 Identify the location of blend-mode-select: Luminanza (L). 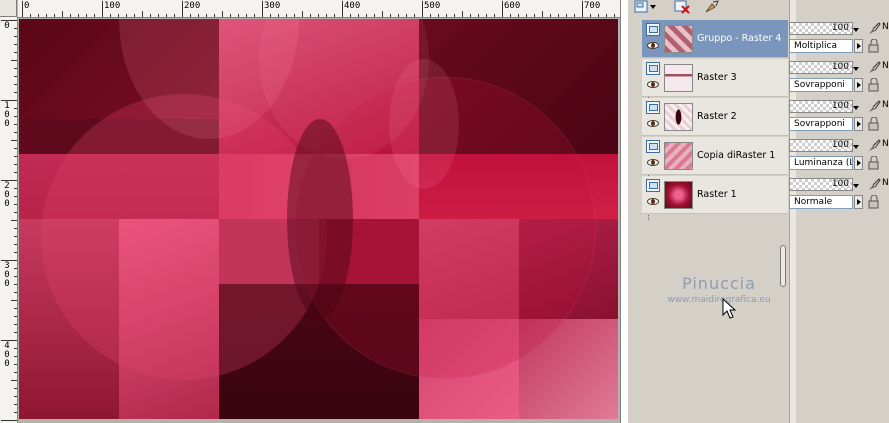
(821, 163).